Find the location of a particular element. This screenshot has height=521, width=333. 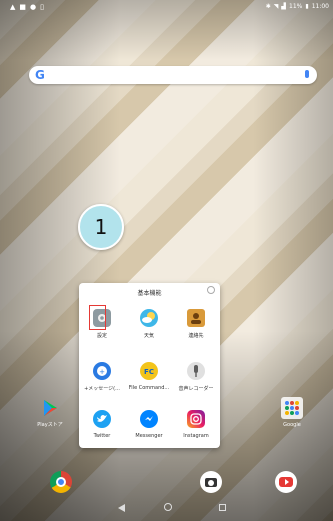

message-plus-icon: + is located at coordinates (102, 371).